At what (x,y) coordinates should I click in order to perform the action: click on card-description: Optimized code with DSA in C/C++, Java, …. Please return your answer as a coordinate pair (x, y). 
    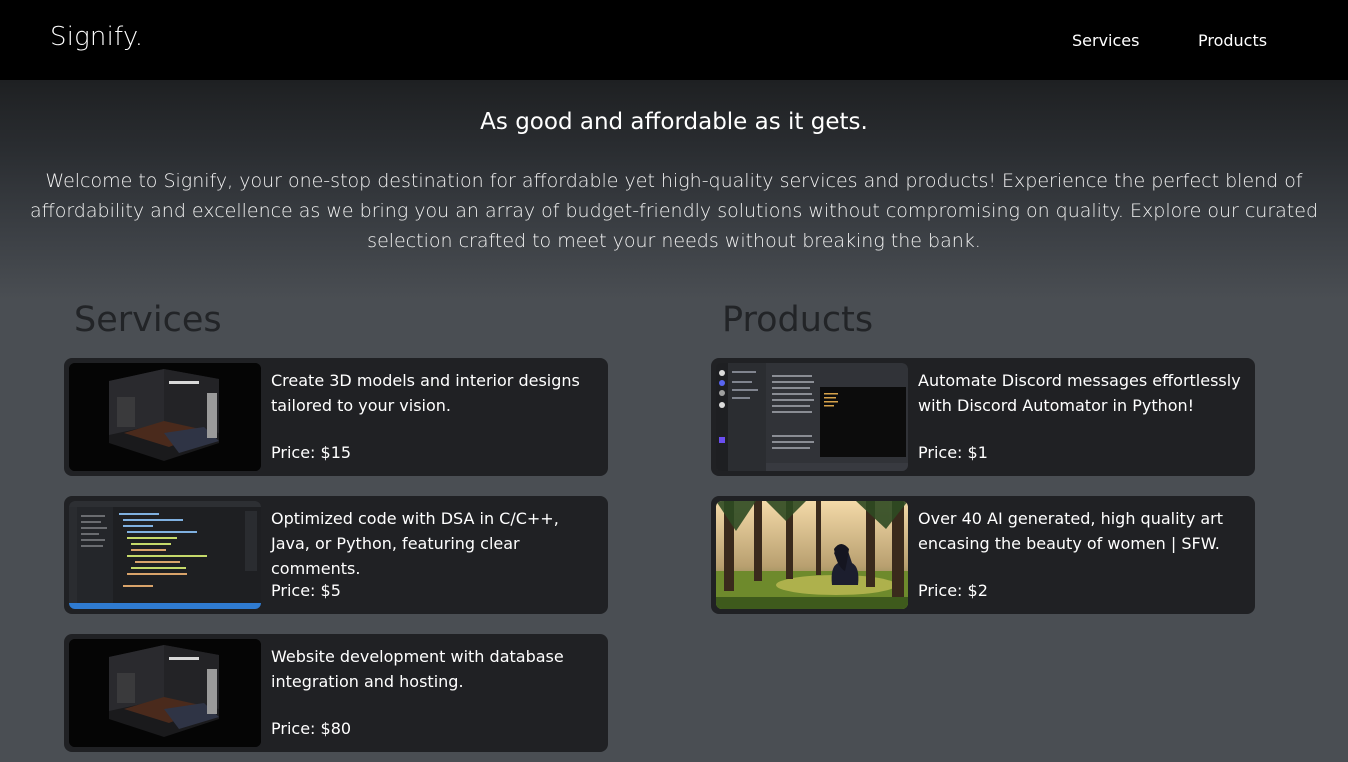
    Looking at the image, I should click on (415, 543).